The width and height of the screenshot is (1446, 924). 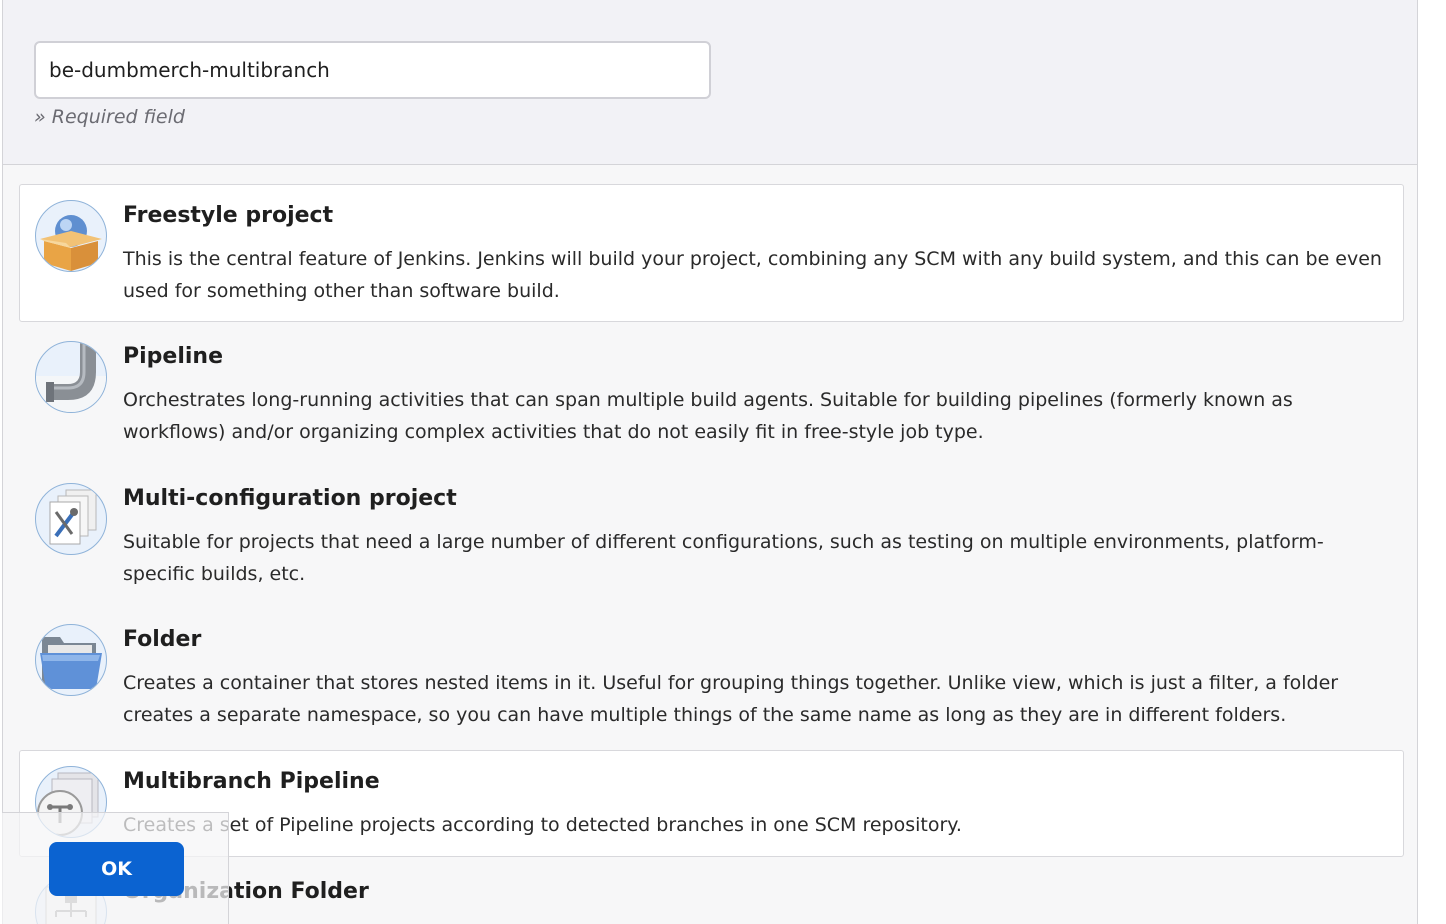 What do you see at coordinates (290, 498) in the screenshot?
I see `item-title: Multi-configuration project` at bounding box center [290, 498].